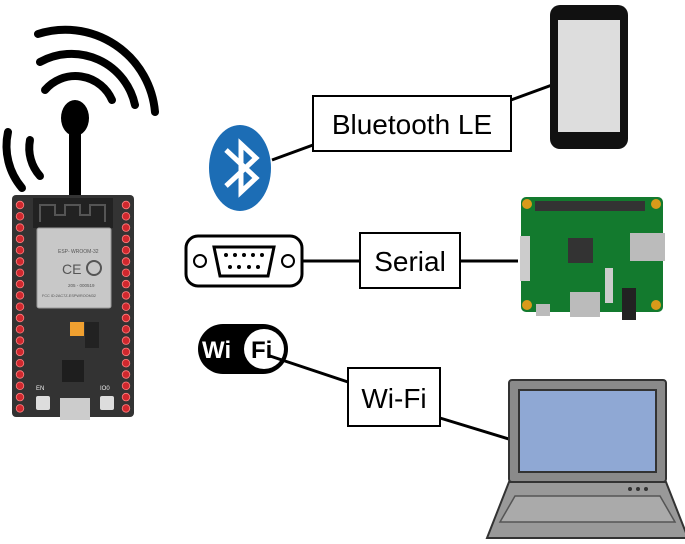 This screenshot has height=544, width=685. What do you see at coordinates (410, 261) in the screenshot?
I see `serial-label: Serial` at bounding box center [410, 261].